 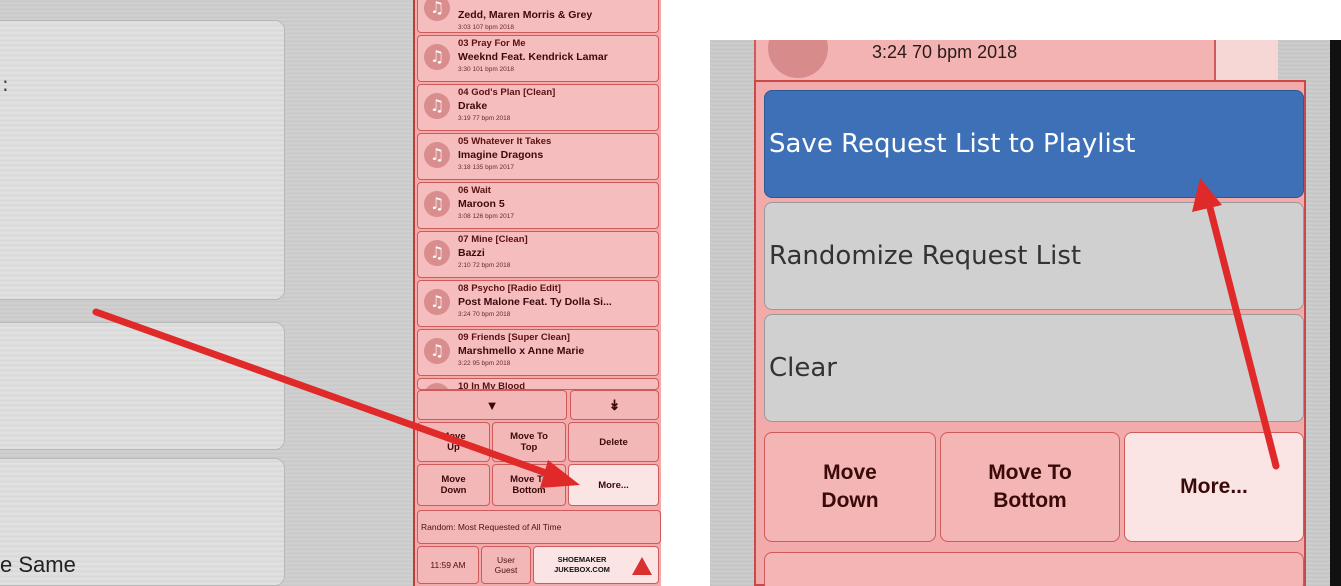 I want to click on queue-item-title: 03 Pray For Me, so click(x=492, y=43).